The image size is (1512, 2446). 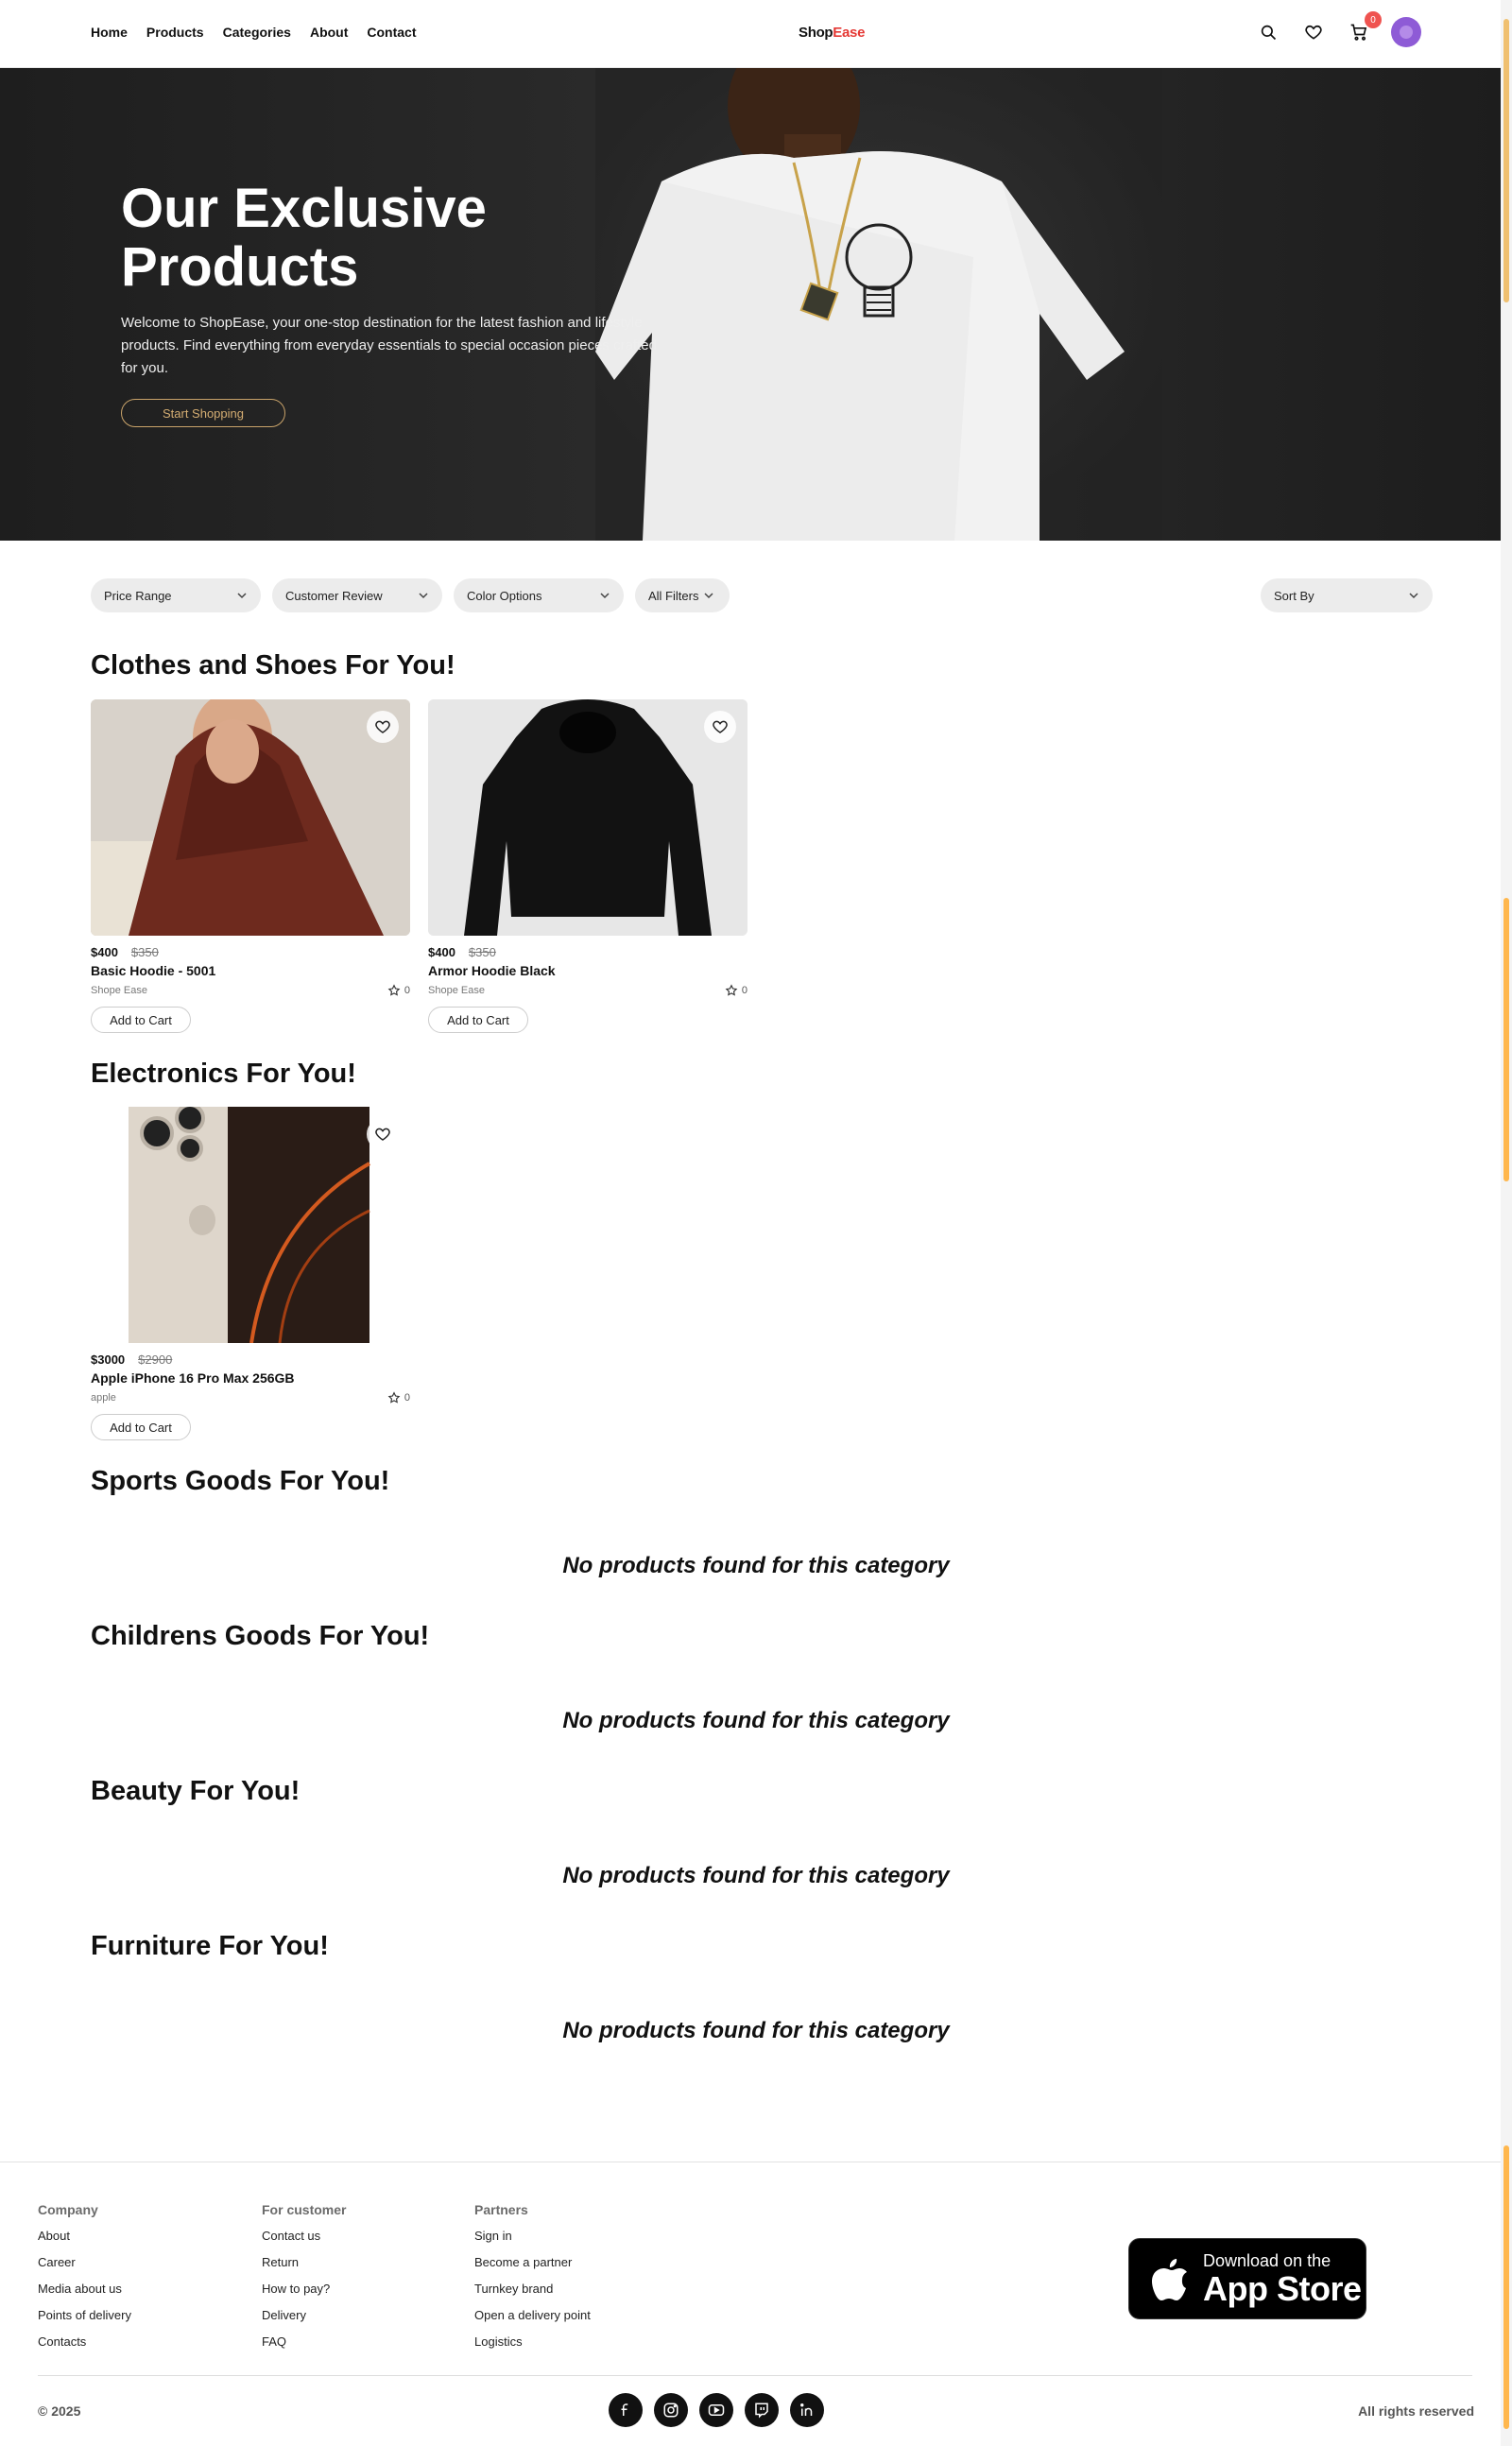 I want to click on twitch-icon, so click(x=761, y=2411).